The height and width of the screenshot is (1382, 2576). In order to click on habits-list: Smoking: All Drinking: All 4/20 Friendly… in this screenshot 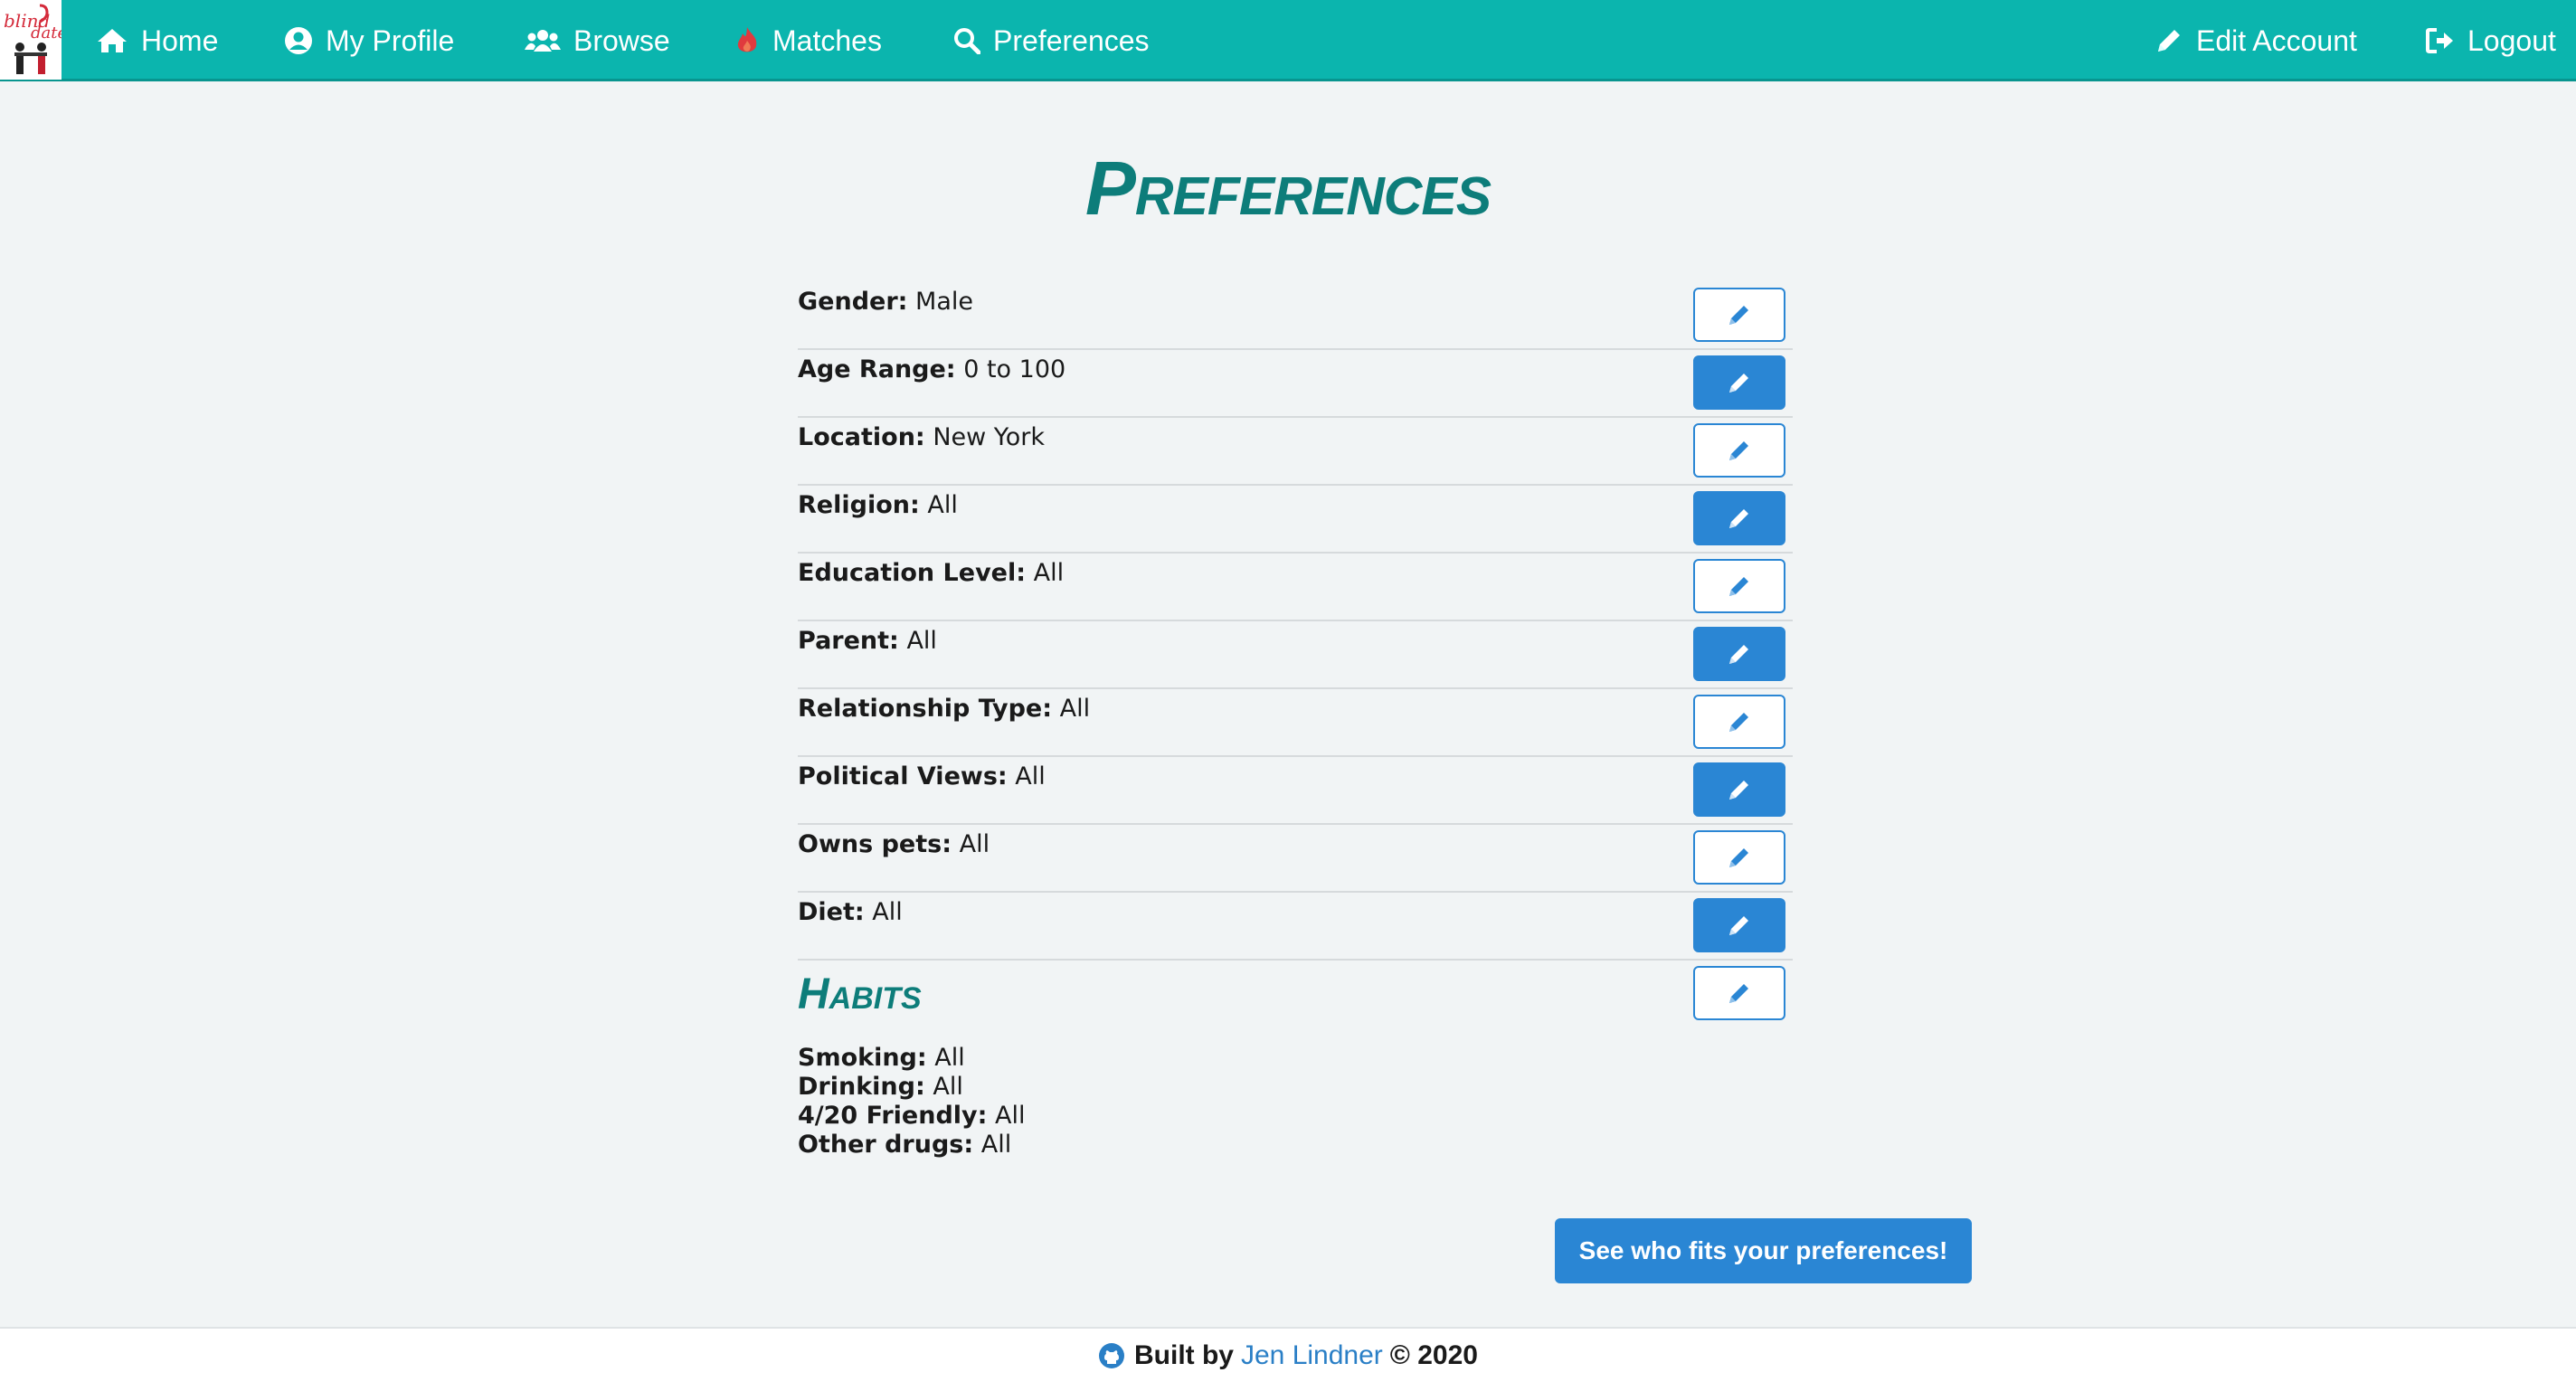, I will do `click(912, 1102)`.